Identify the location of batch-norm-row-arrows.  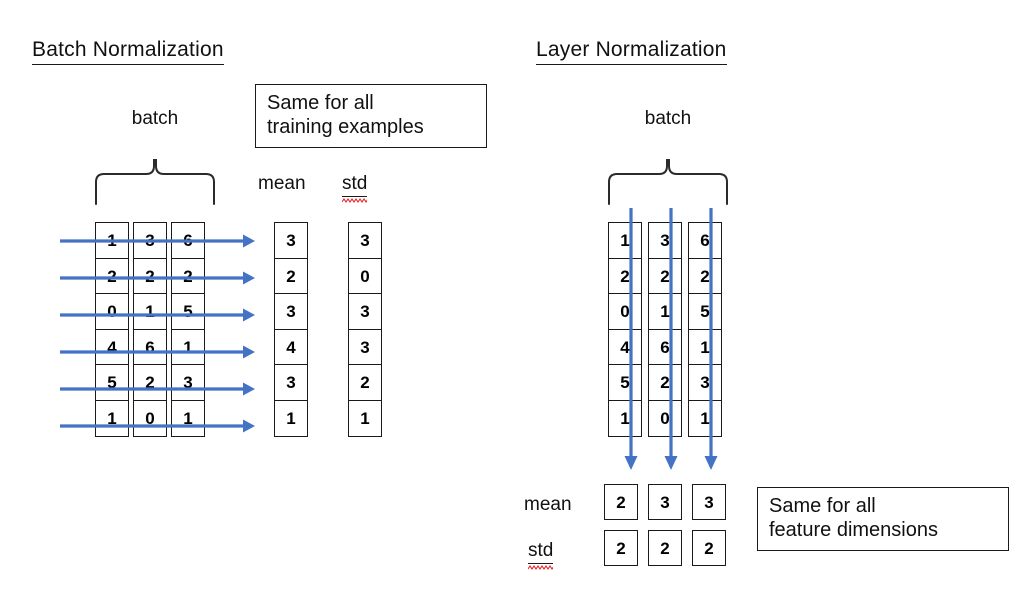
(160, 344).